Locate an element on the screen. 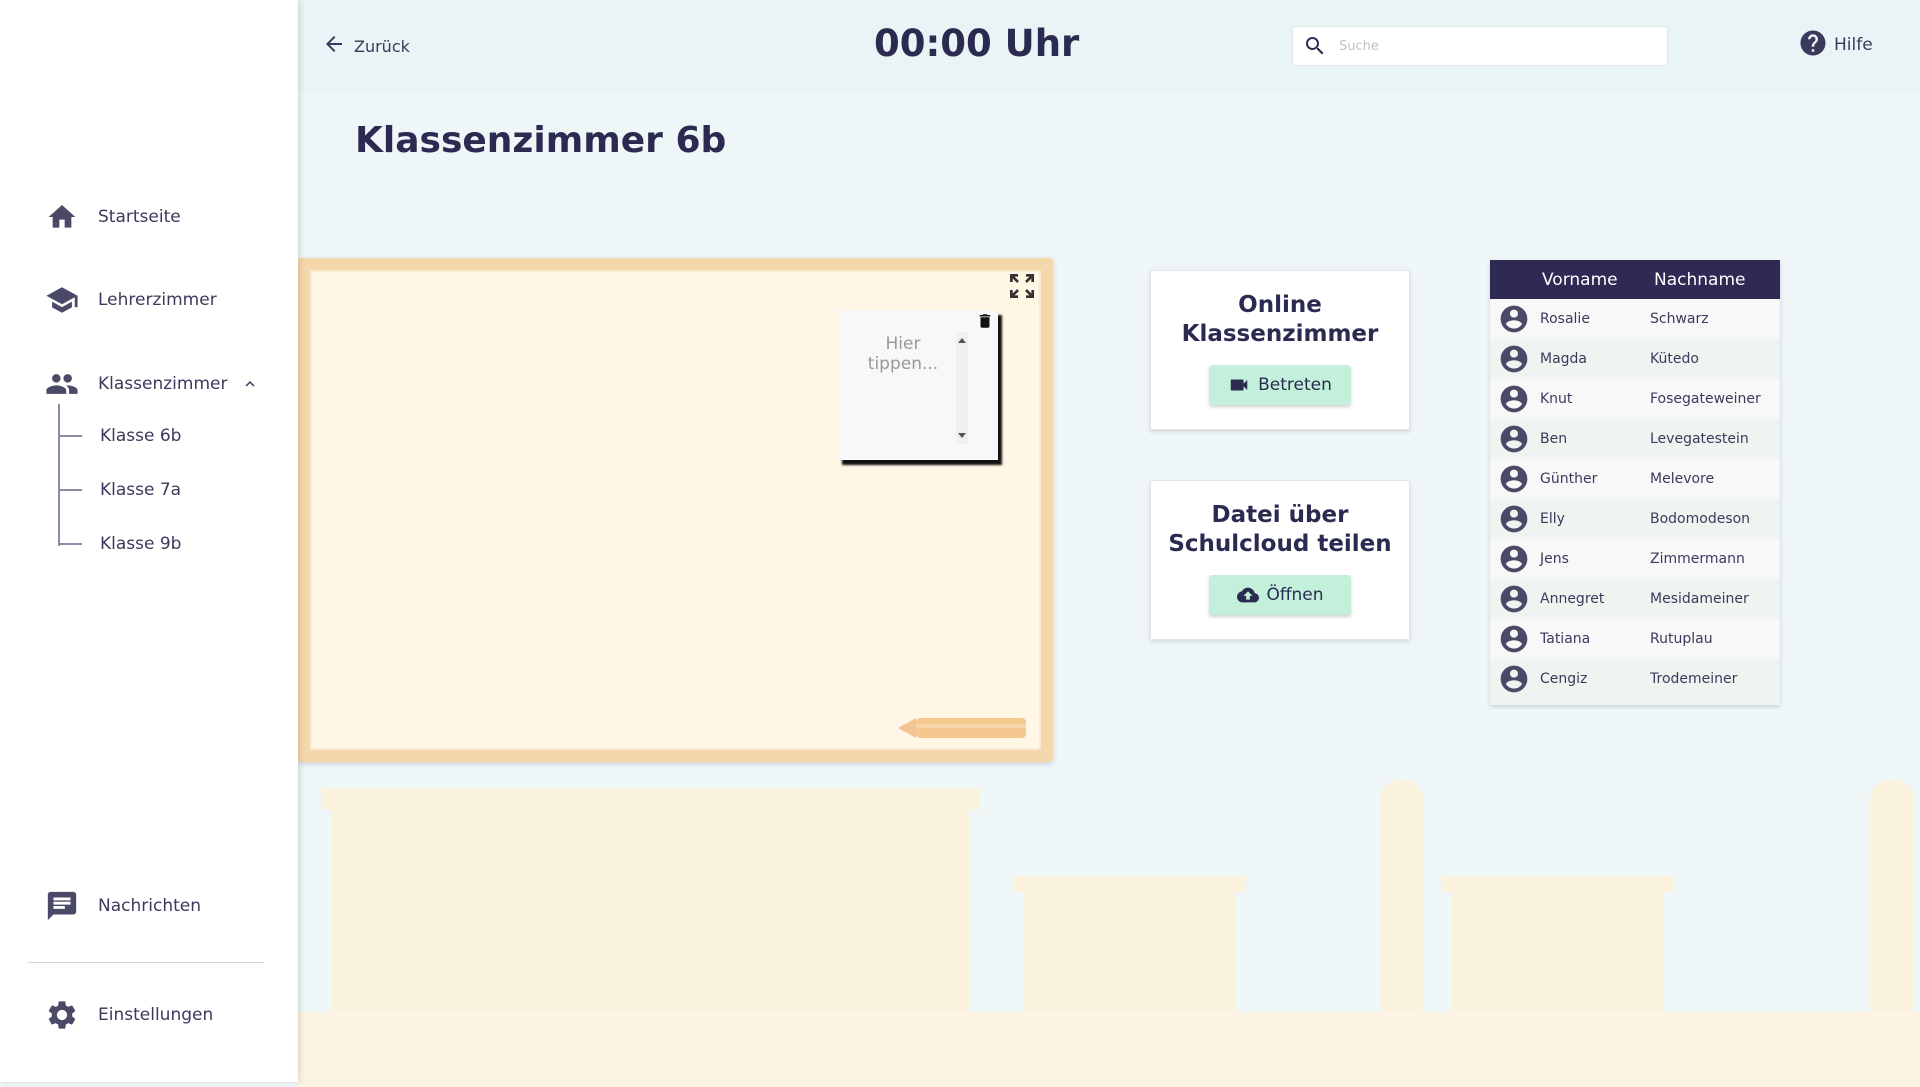 The height and width of the screenshot is (1087, 1920). table-row: Jens Zimmermann is located at coordinates (1635, 559).